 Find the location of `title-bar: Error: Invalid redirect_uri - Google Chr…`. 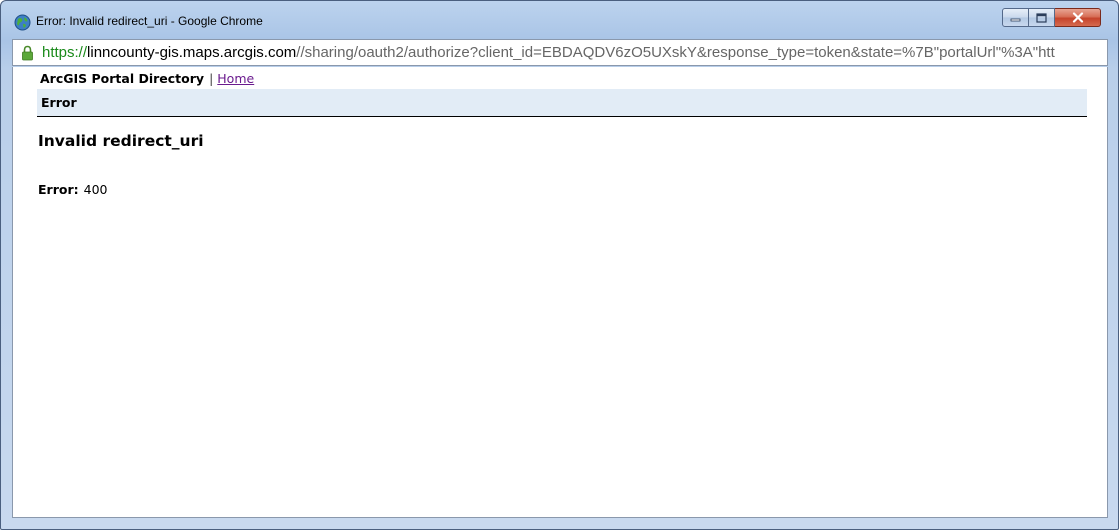

title-bar: Error: Invalid redirect_uri - Google Chr… is located at coordinates (559, 19).